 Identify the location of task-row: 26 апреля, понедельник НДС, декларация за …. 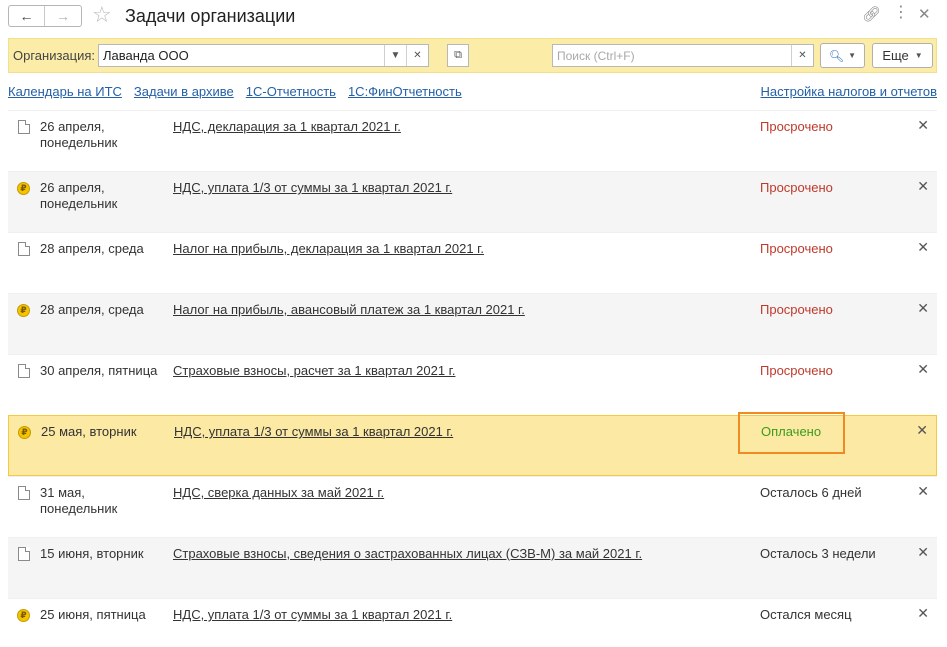
(472, 140).